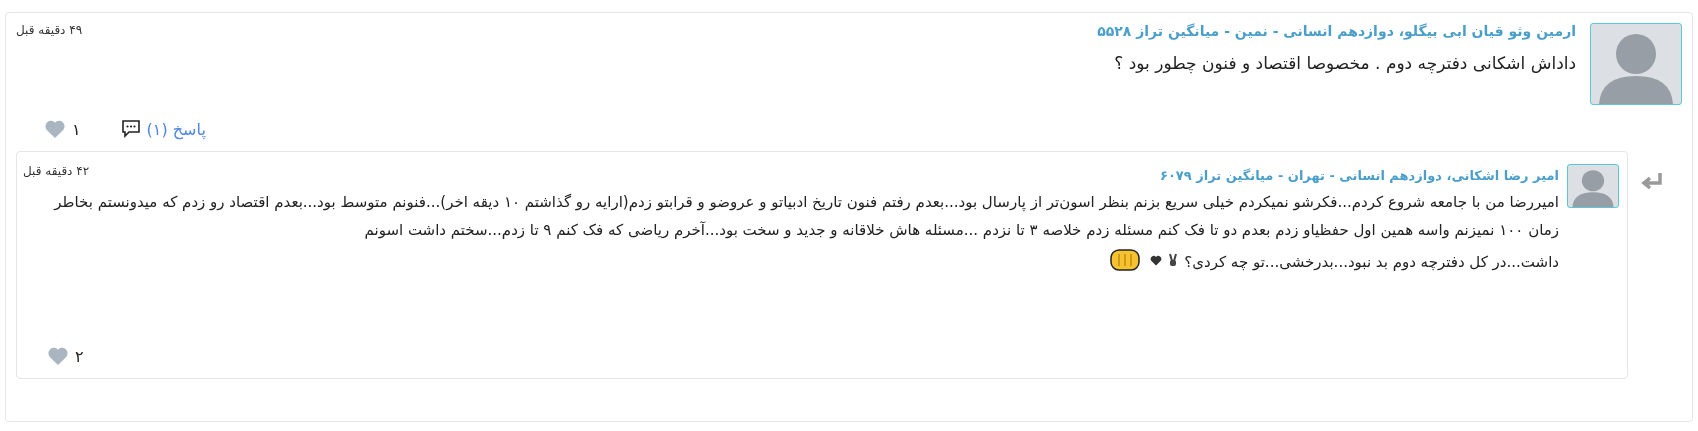 The image size is (1698, 431). What do you see at coordinates (805, 216) in the screenshot?
I see `reply-text: امیررضا من با جامعه شروع کردم...فکرشو نمیکردم خیلی سریع بزنم بنظر اسون‌تر از پارسال بود...بعدم رفتم فنون تاریخ ادبیاتو و عروضو و قرابتو زدم(ارایه رو گذاشتم ۱۰ دیقه اخر)...فنونم متوسط بود...بعدم اقتصاد رو زدم که میدونستم بخاطر زمان ۱۰۰ نمیزنم واسه همین اول حفظیاو زدم بعدم دو تا فک کنم مسئله زدم خلاصه ۳ تا نزدم ...مسئله هاش خلاقانه و جدید و سخت بود...آخرم ریاضی که فک کنم ۹ تا زدم...سختم داشت اسونم` at bounding box center [805, 216].